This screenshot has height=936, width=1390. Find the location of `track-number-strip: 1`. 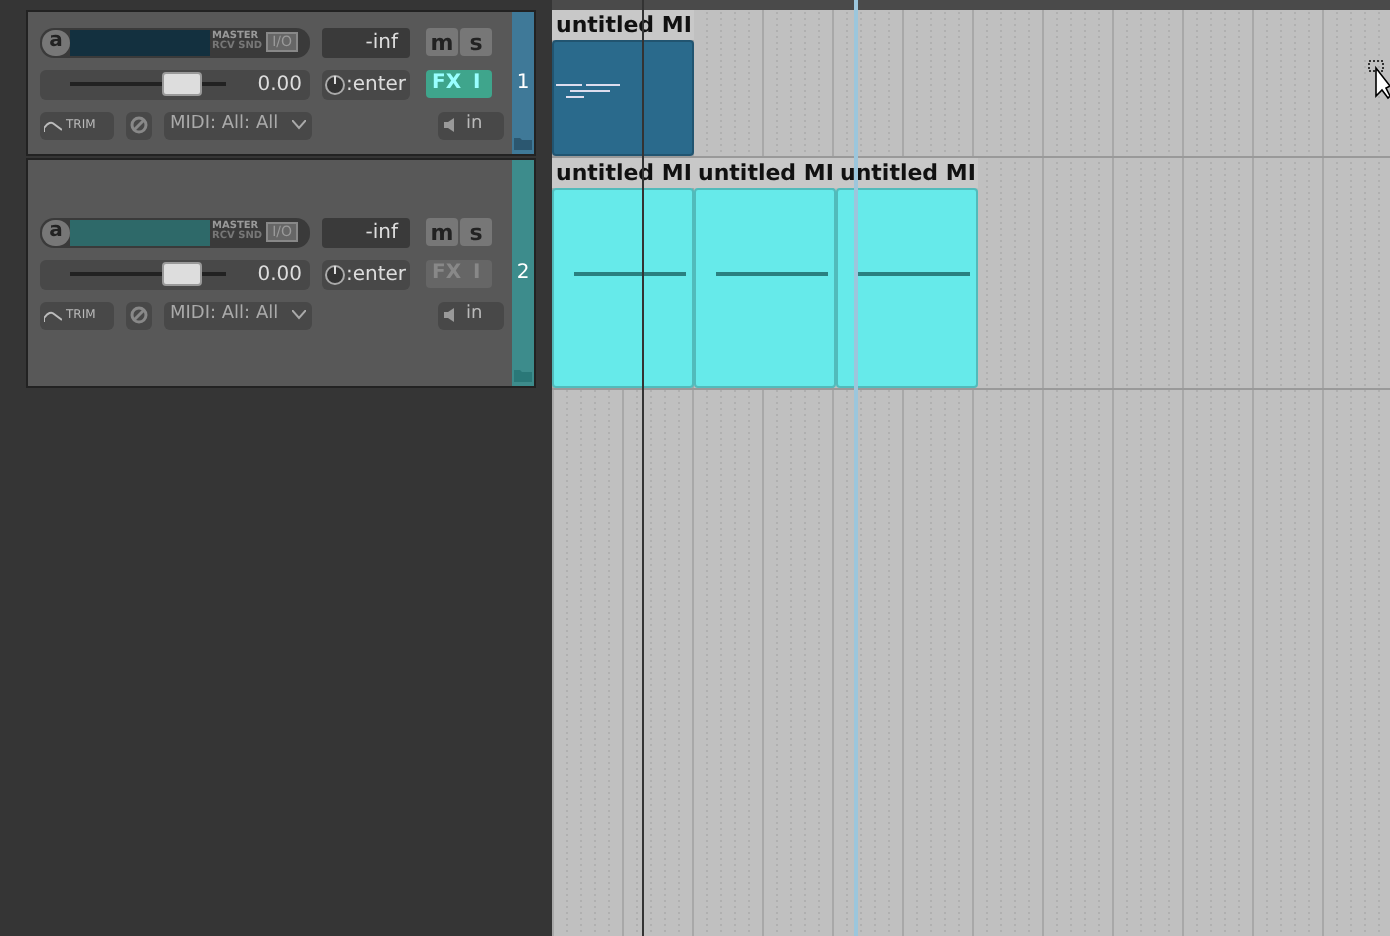

track-number-strip: 1 is located at coordinates (523, 83).